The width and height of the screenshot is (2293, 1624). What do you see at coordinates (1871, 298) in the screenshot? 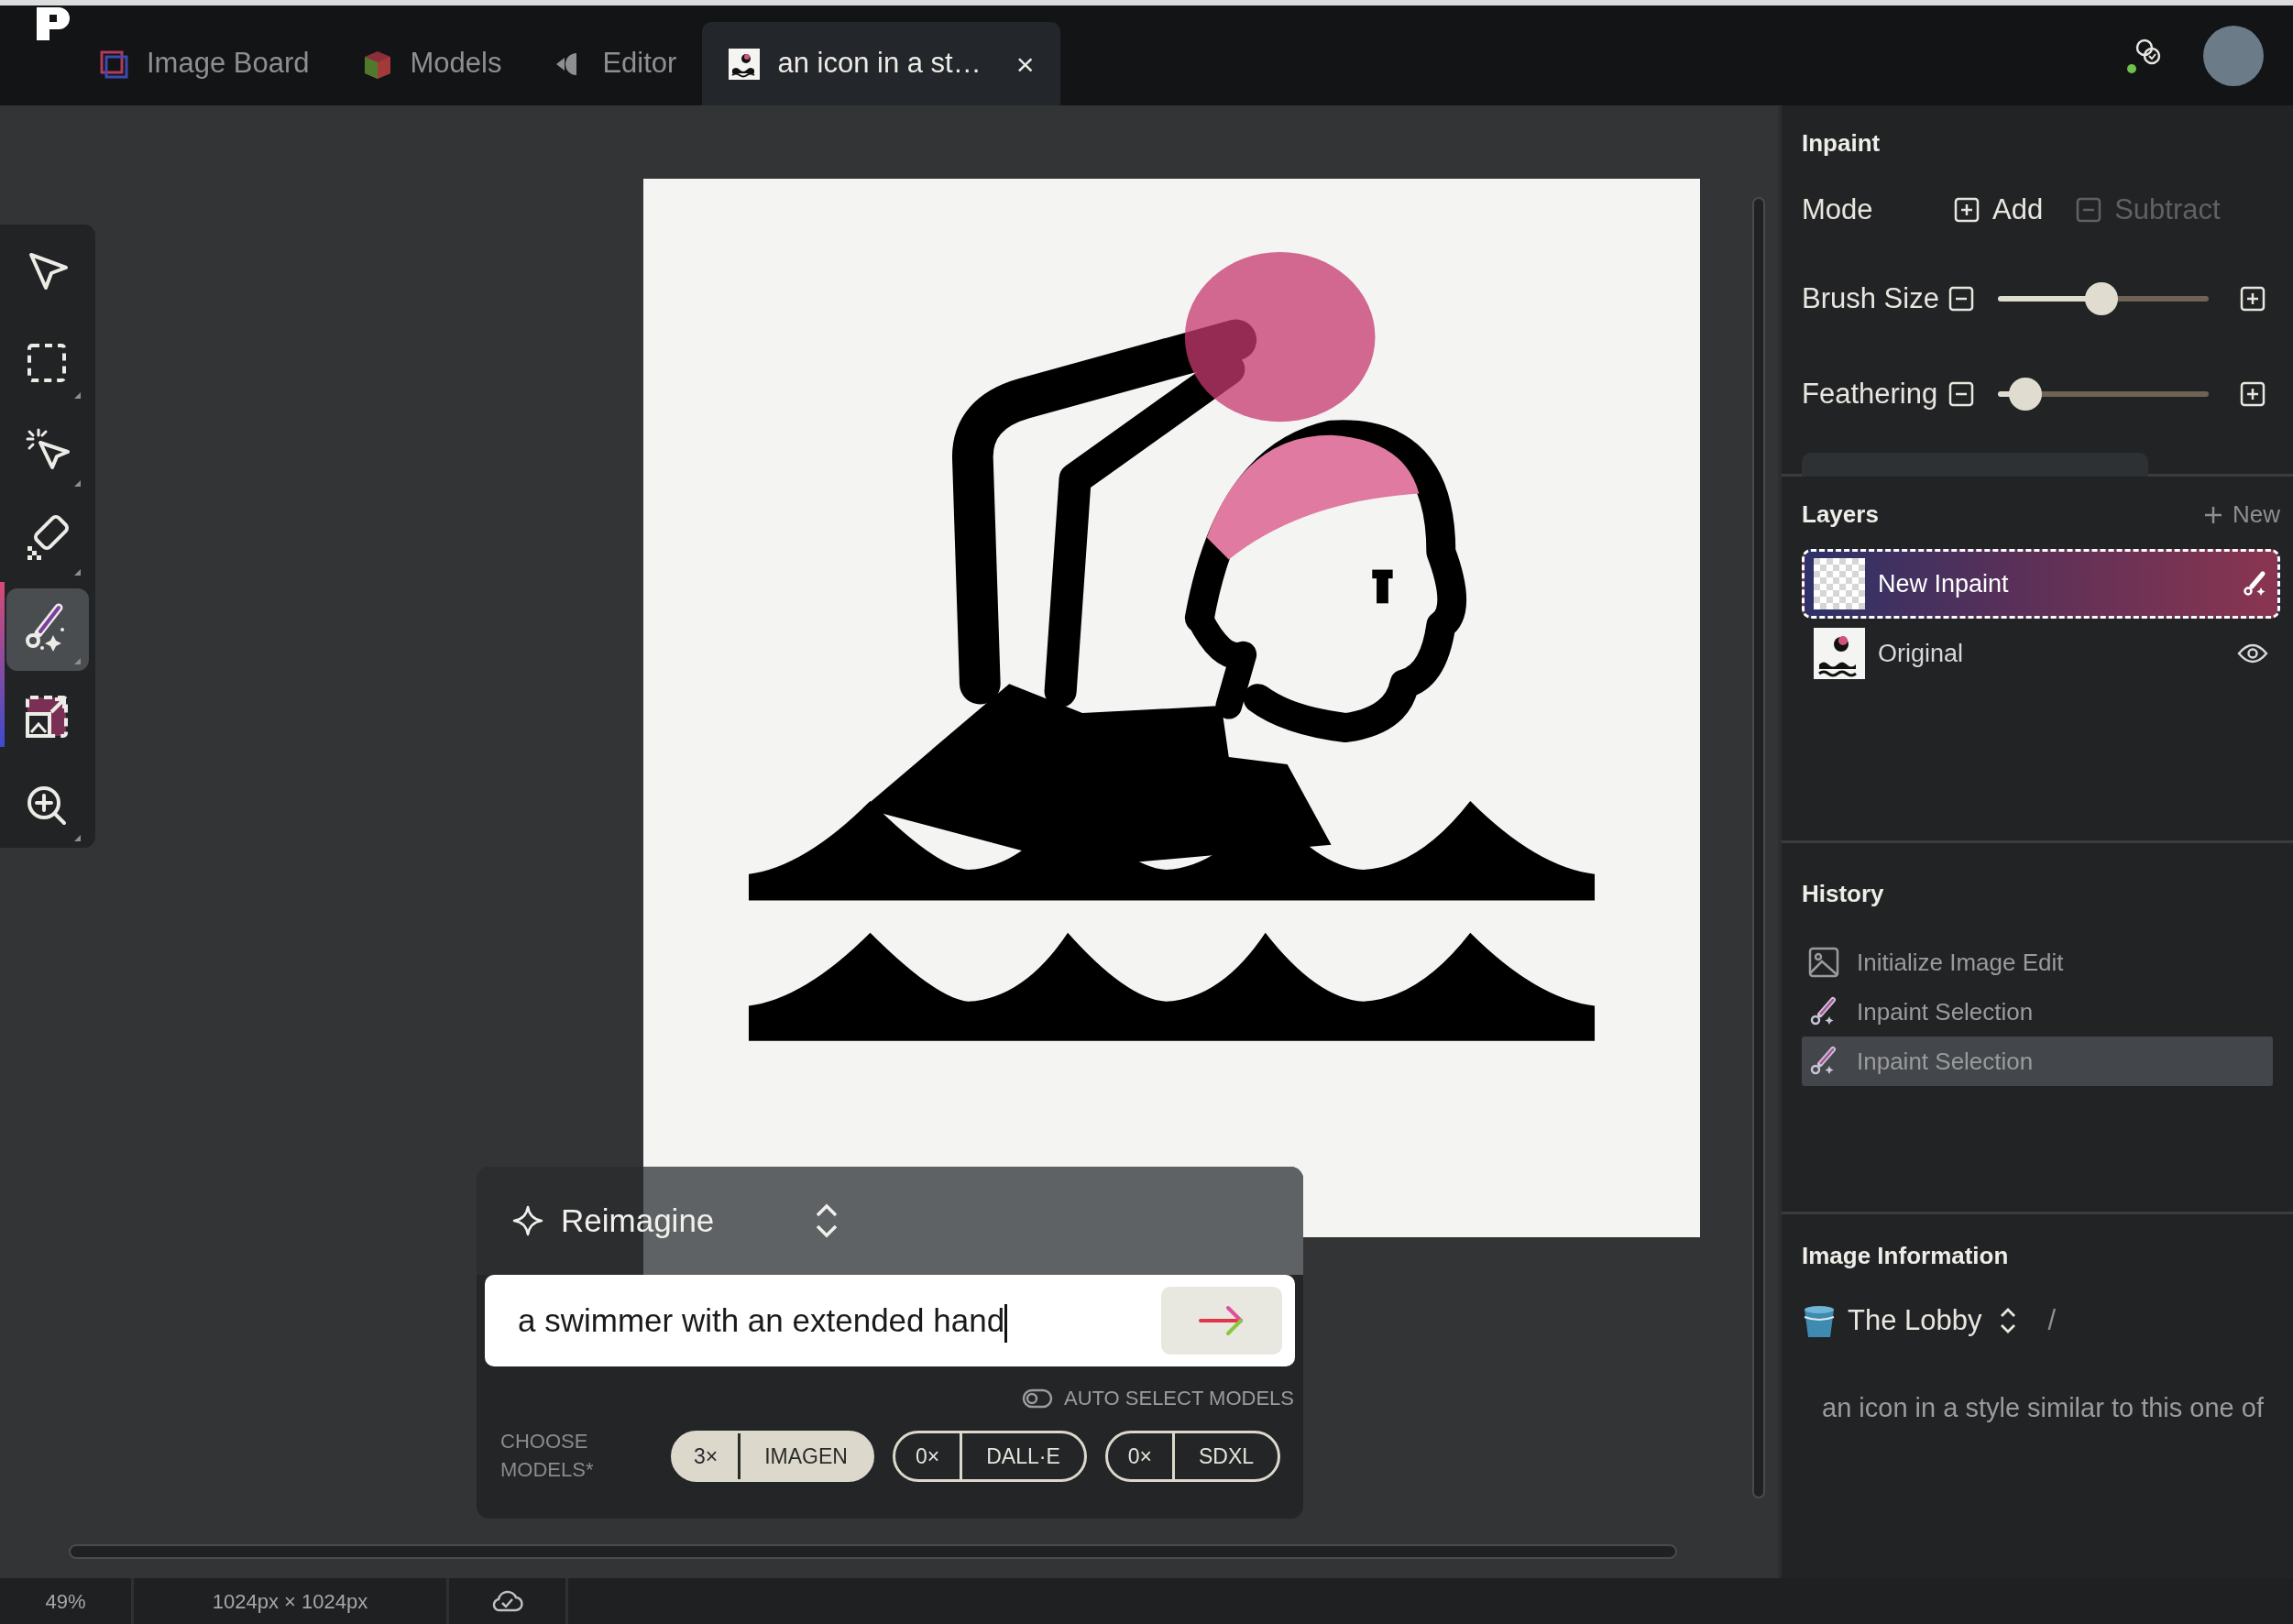
I see `slider-label: Brush Size` at bounding box center [1871, 298].